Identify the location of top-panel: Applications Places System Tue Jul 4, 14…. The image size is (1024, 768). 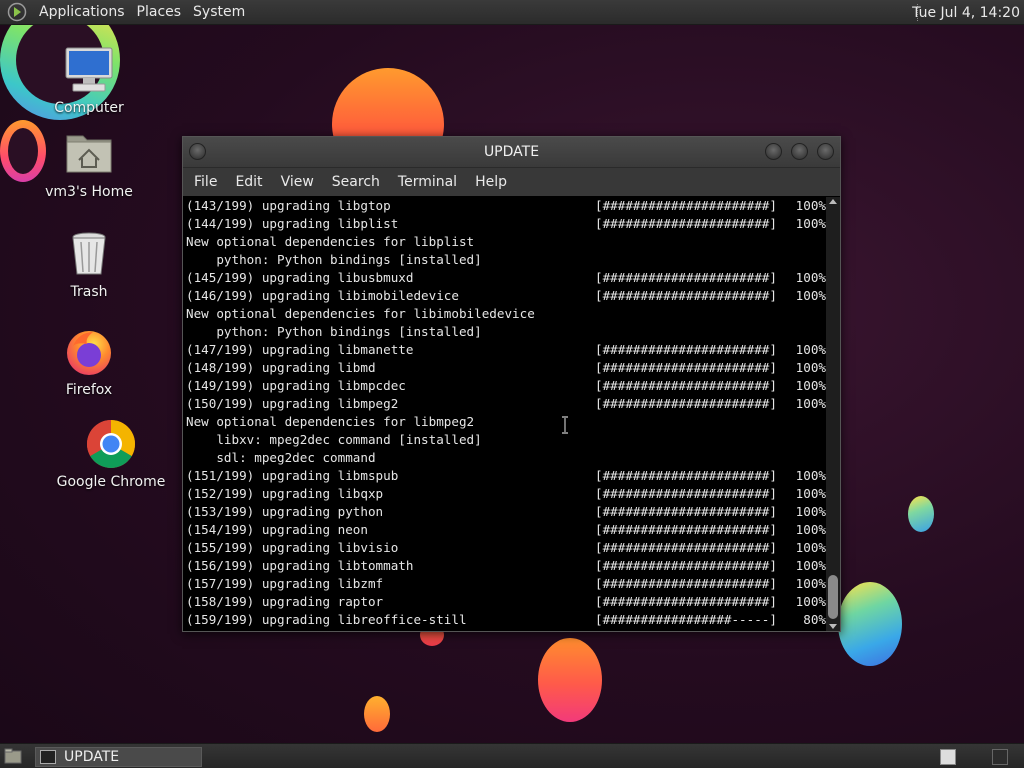
(512, 12).